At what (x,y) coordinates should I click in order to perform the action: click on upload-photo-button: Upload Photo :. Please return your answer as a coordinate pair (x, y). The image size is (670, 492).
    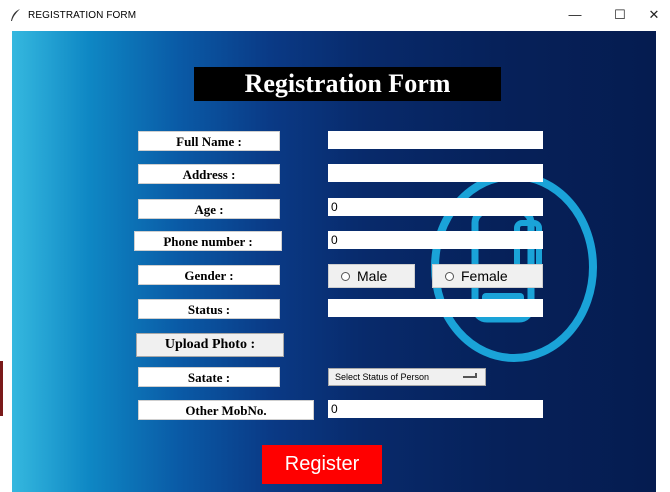
    Looking at the image, I should click on (210, 345).